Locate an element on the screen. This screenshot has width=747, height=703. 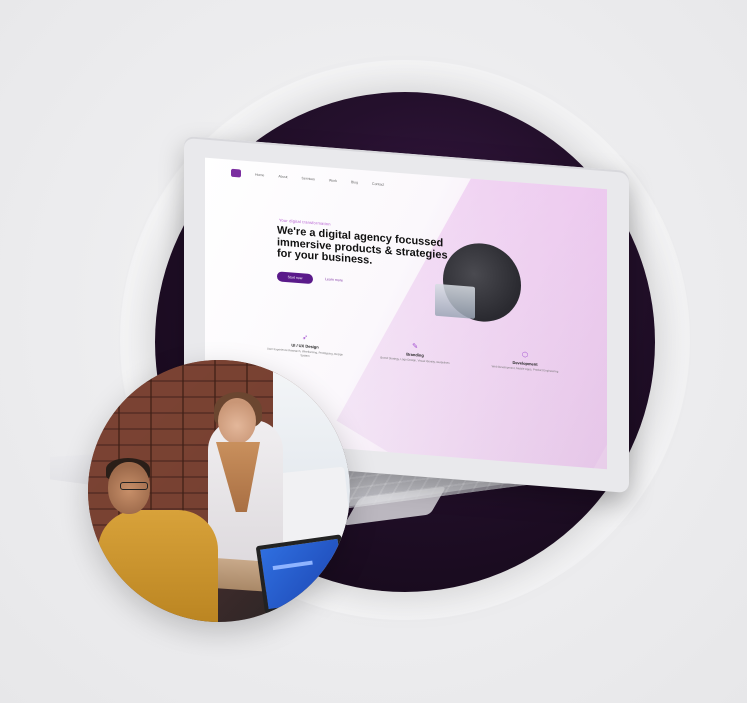
nav-item-blog: Blog is located at coordinates (354, 182).